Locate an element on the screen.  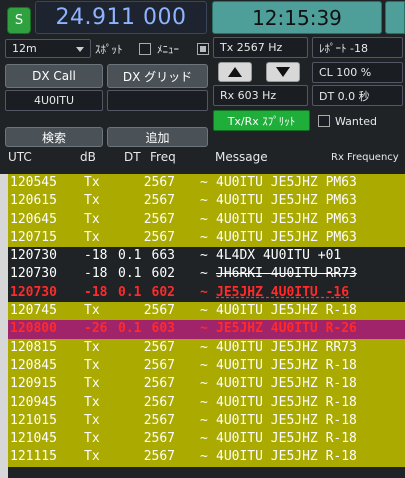
arrow-down-icon is located at coordinates (283, 72).